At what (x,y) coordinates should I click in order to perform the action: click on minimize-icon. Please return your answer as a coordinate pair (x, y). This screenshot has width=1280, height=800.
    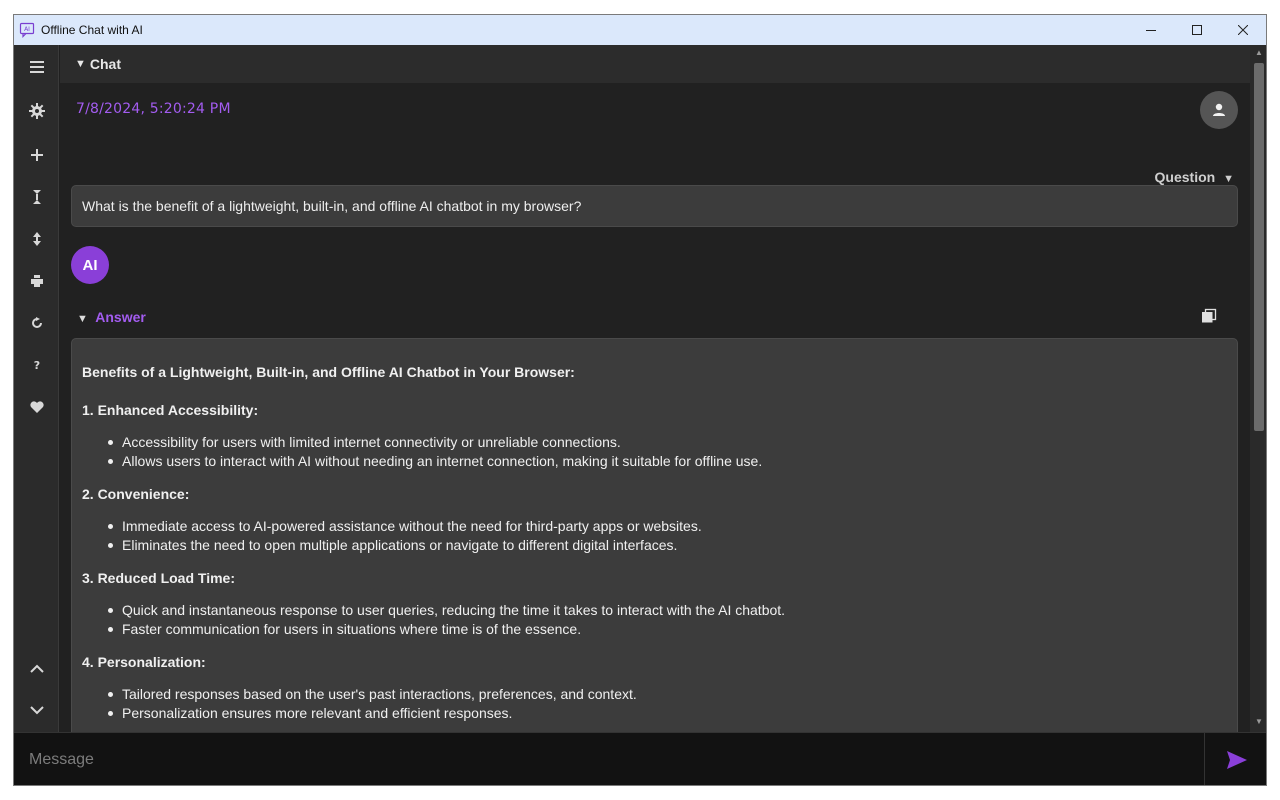
    Looking at the image, I should click on (1151, 30).